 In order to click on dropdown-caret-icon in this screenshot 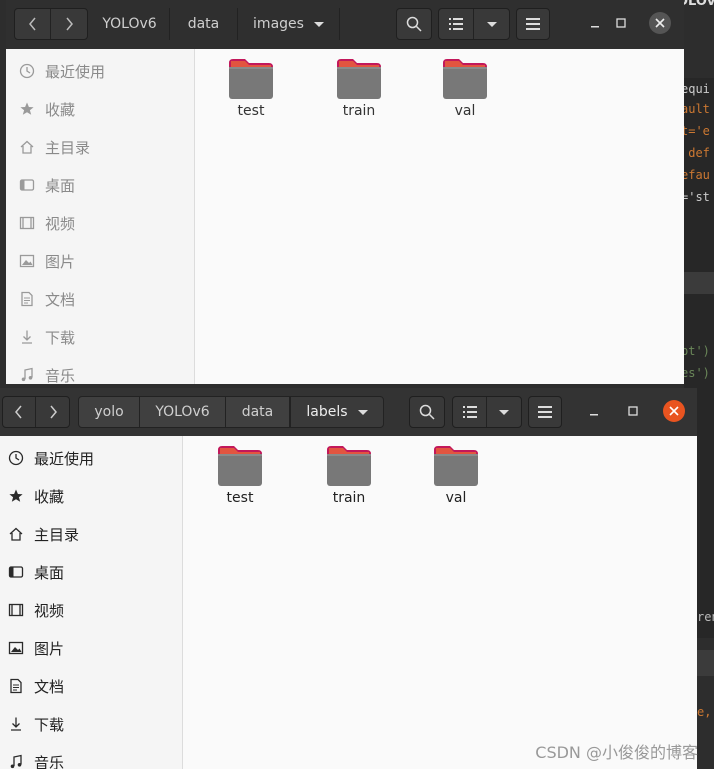, I will do `click(362, 412)`.